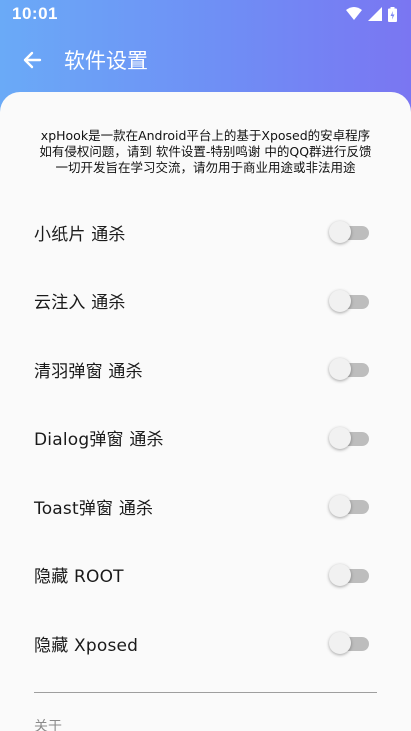  Describe the element at coordinates (354, 13) in the screenshot. I see `wifi-icon` at that location.